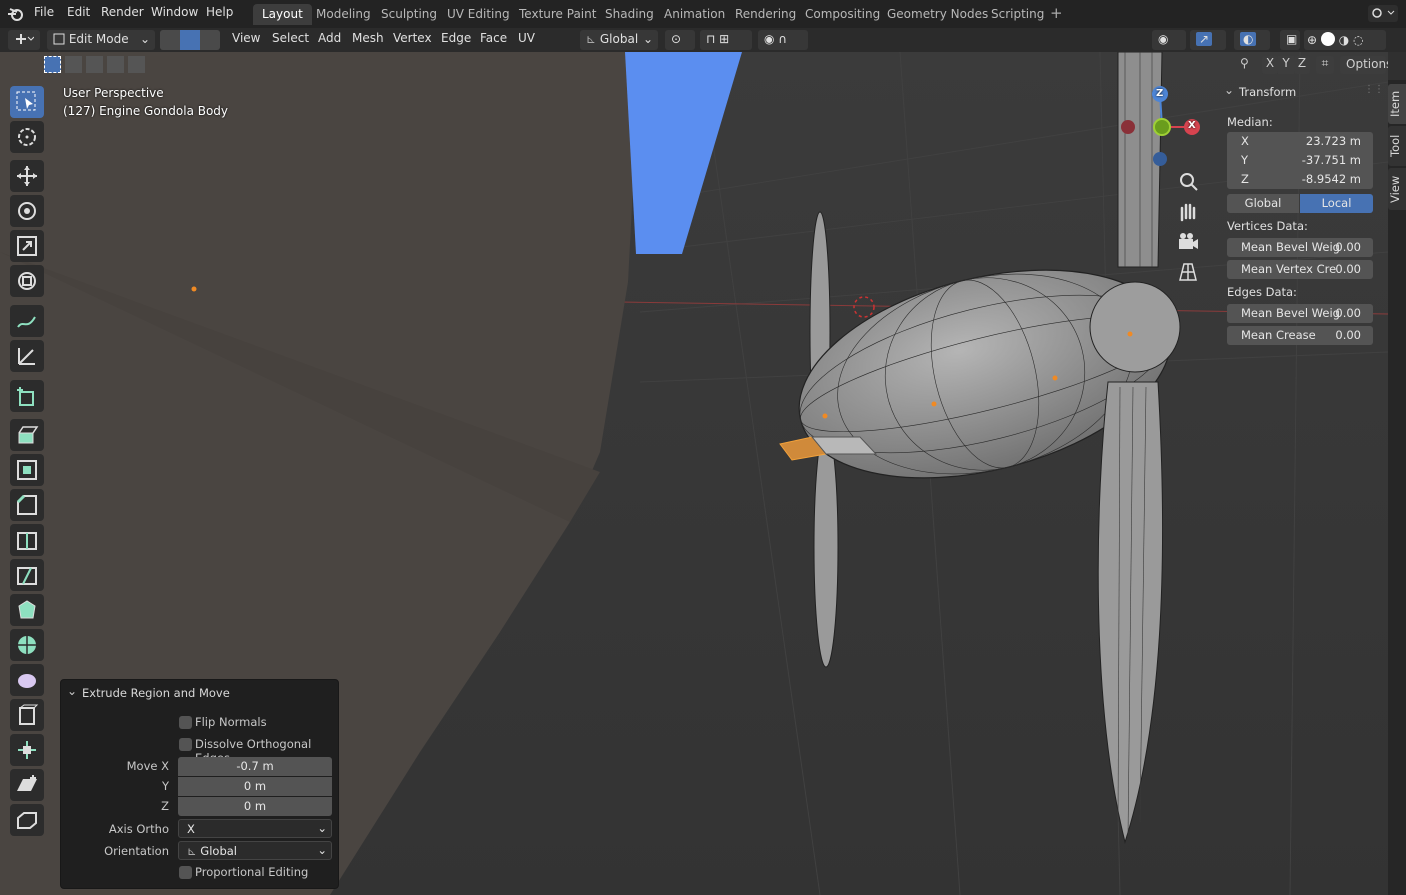  What do you see at coordinates (255, 828) in the screenshot?
I see `axis-ortho-select: X ⌄` at bounding box center [255, 828].